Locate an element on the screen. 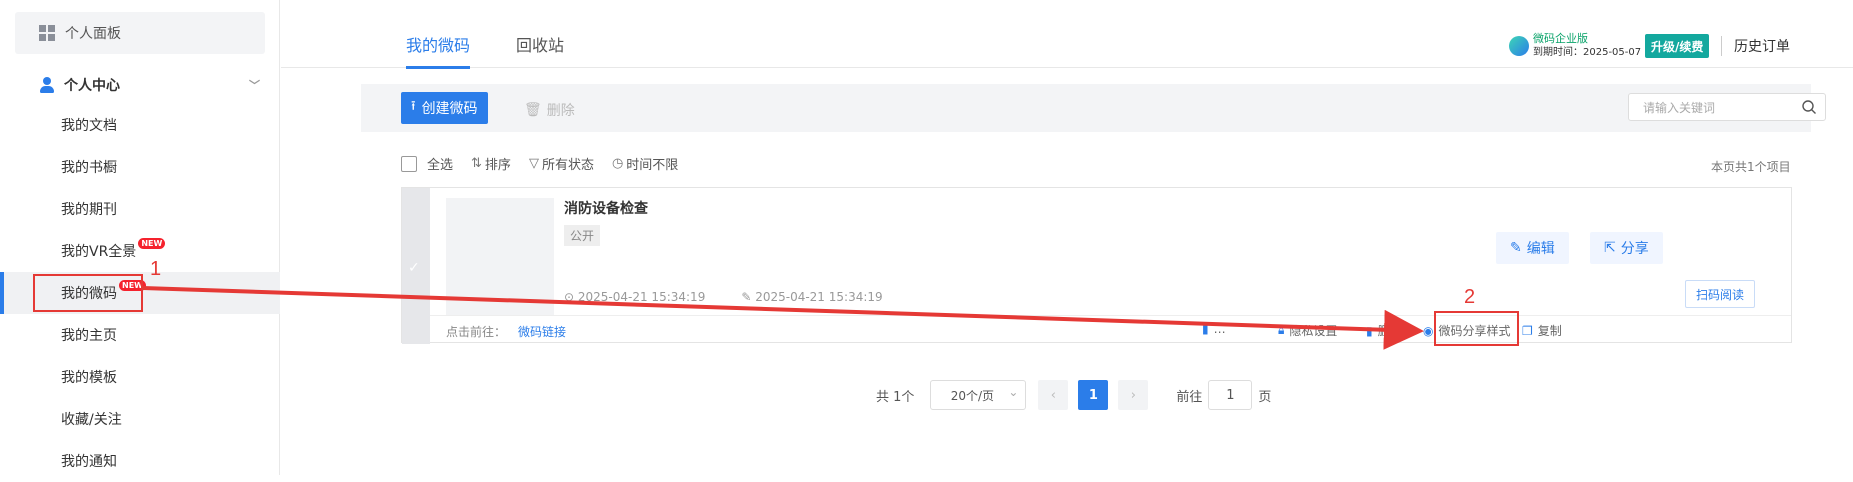 This screenshot has width=1853, height=482. sidebar-item-label: 我的主页 is located at coordinates (89, 336).